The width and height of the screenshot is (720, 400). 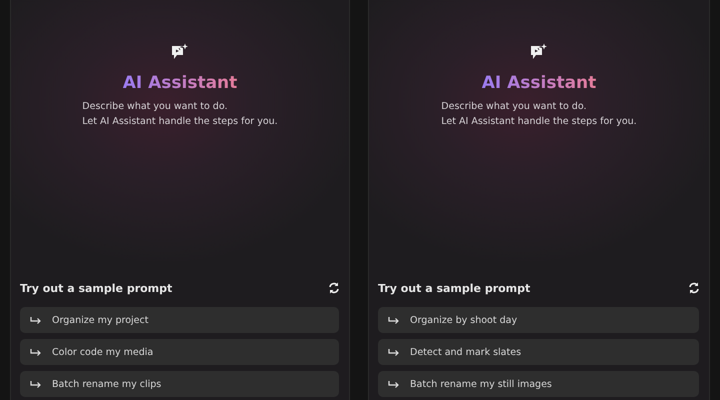 I want to click on sample-prompt-button: Batch rename my clips, so click(x=179, y=384).